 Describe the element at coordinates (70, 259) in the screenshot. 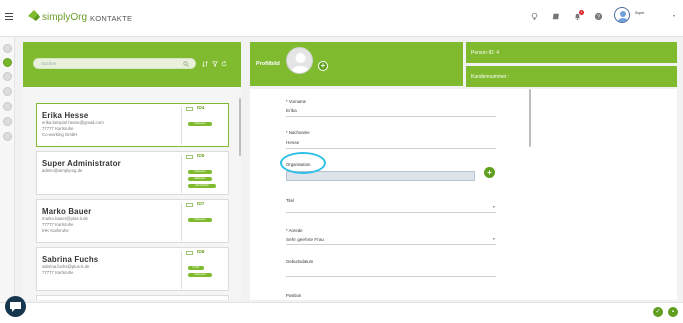

I see `contact-name: Sabrina Fuchs` at that location.